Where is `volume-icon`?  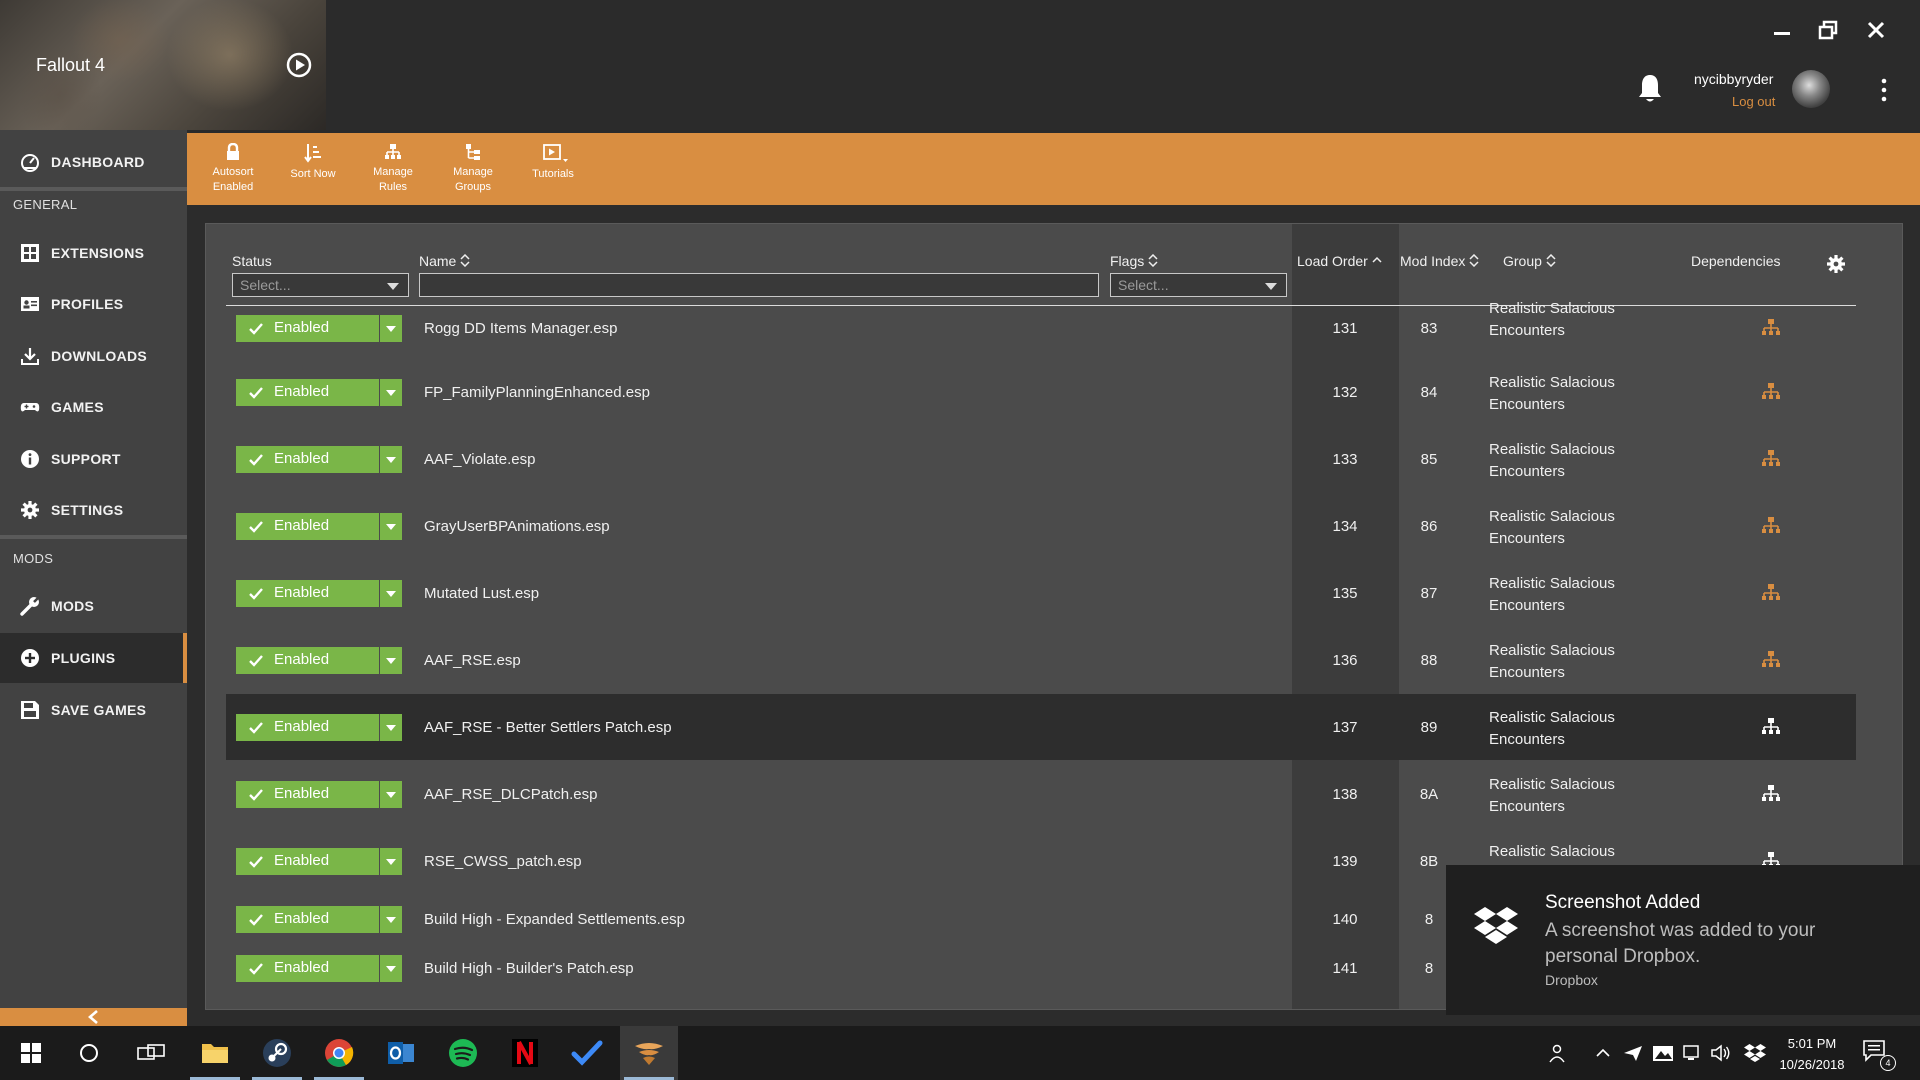 volume-icon is located at coordinates (1721, 1053).